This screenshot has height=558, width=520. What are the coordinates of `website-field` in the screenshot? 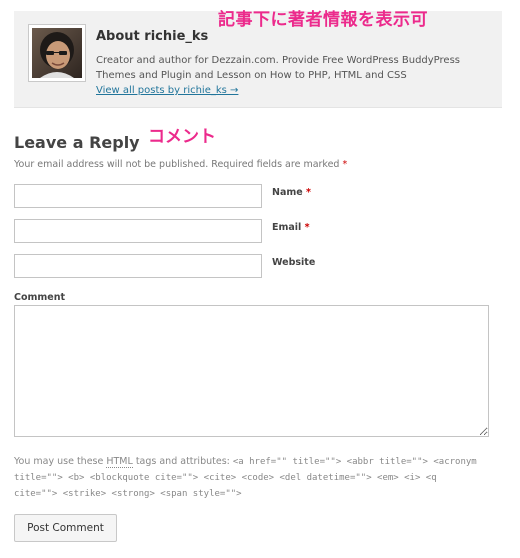 It's located at (138, 266).